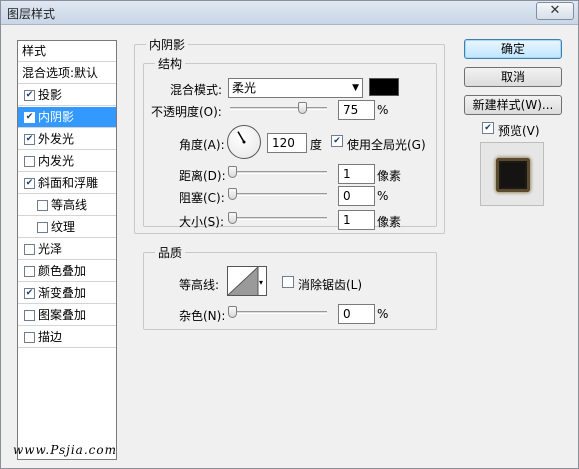 The height and width of the screenshot is (469, 579). Describe the element at coordinates (356, 196) in the screenshot. I see `choke-input: 0` at that location.